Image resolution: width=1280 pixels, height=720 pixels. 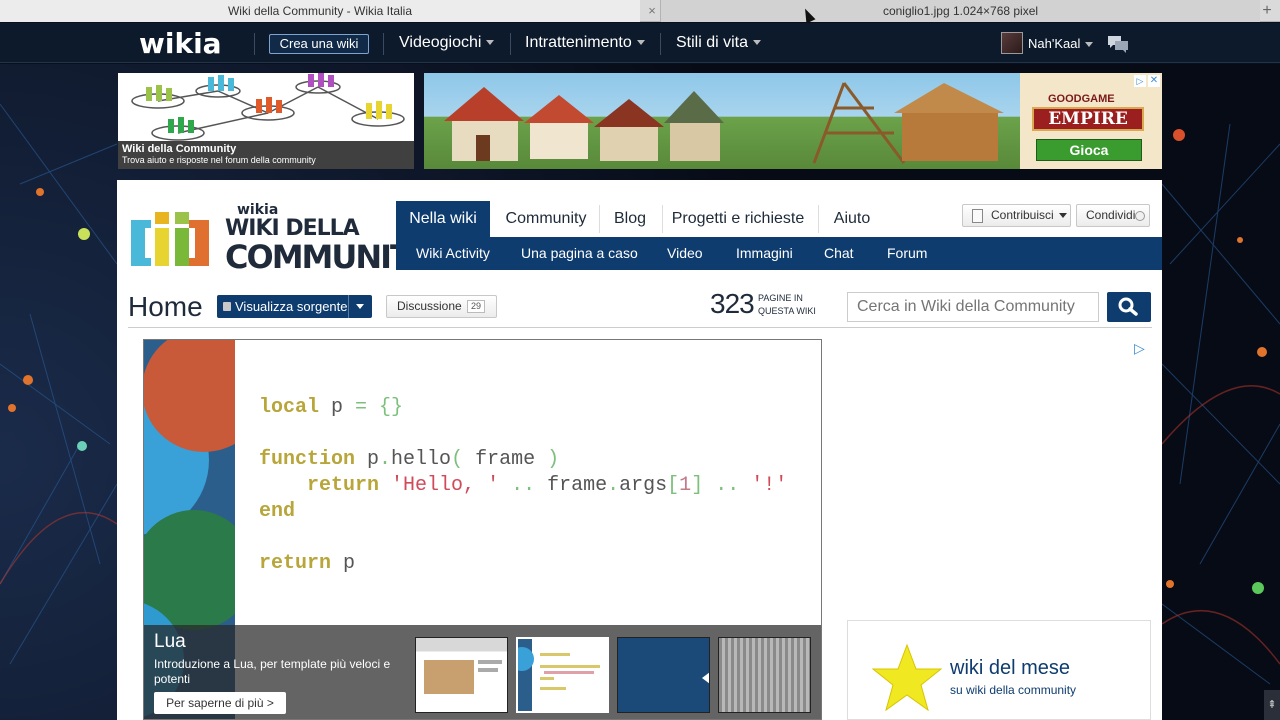 I want to click on thumbnail-video-preview, so click(x=463, y=677).